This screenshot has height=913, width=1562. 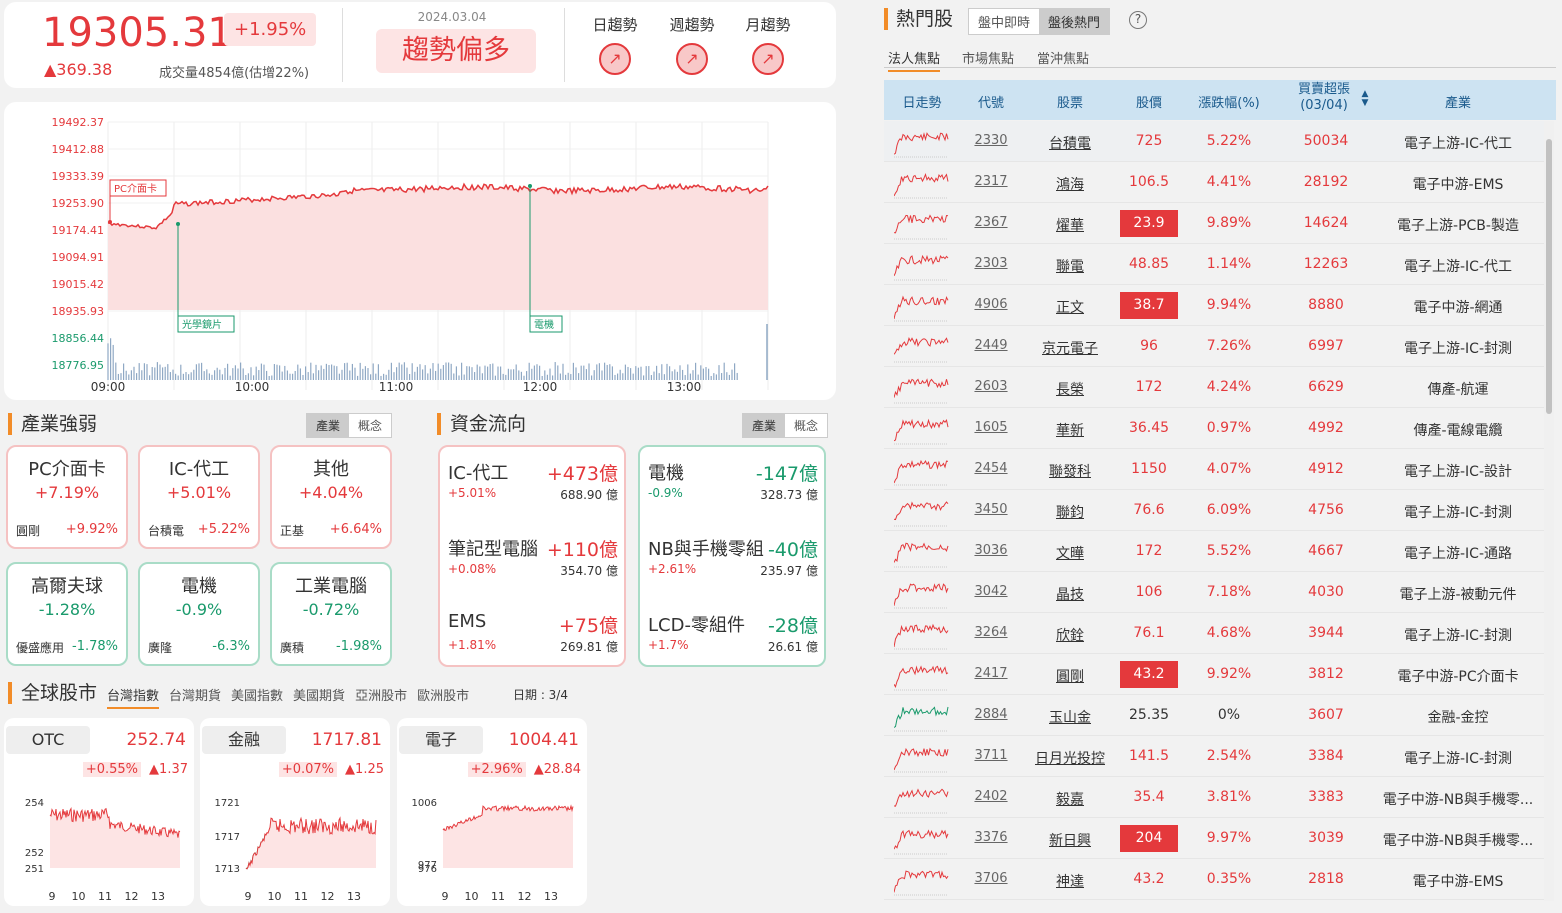 I want to click on col-stock: 股票, so click(x=1070, y=101).